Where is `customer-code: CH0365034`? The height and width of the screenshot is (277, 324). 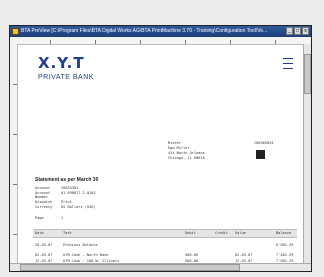 customer-code: CH0365034 is located at coordinates (264, 143).